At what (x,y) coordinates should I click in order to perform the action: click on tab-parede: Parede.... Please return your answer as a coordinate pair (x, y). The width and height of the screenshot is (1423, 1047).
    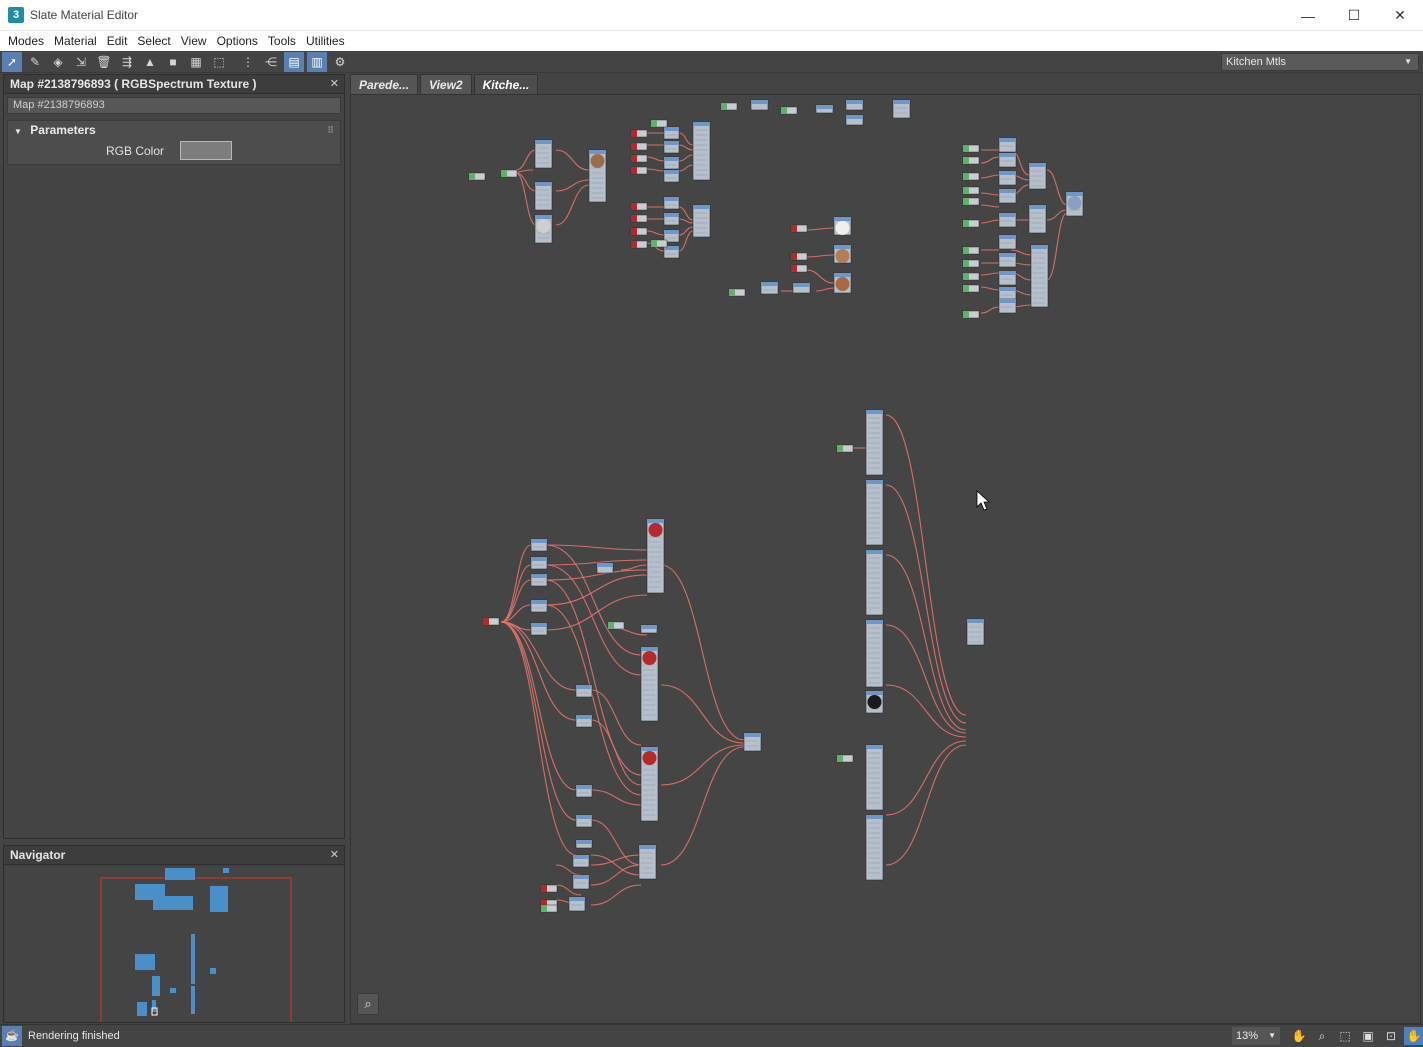
    Looking at the image, I should click on (384, 84).